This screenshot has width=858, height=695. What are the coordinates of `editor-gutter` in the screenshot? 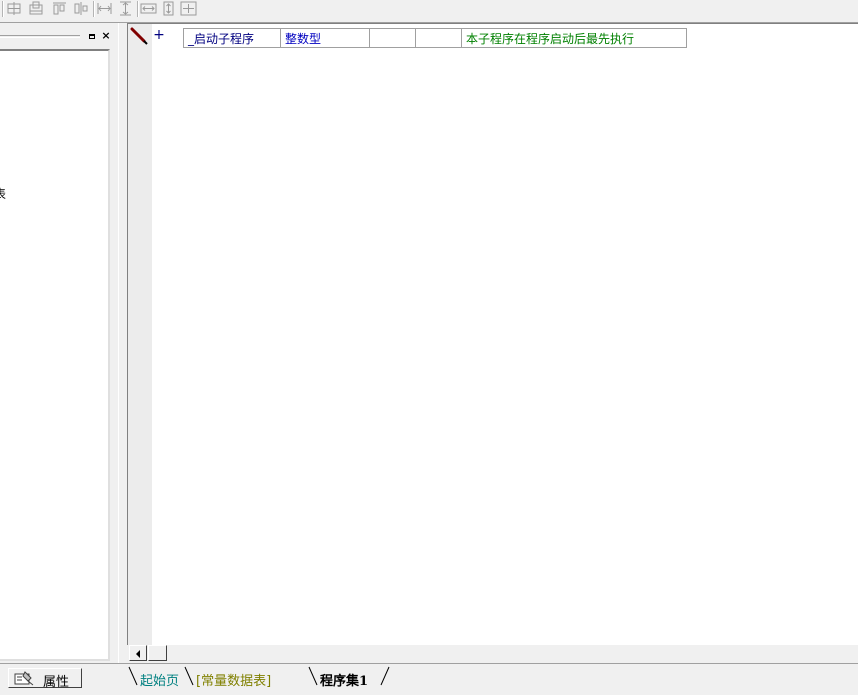 It's located at (140, 334).